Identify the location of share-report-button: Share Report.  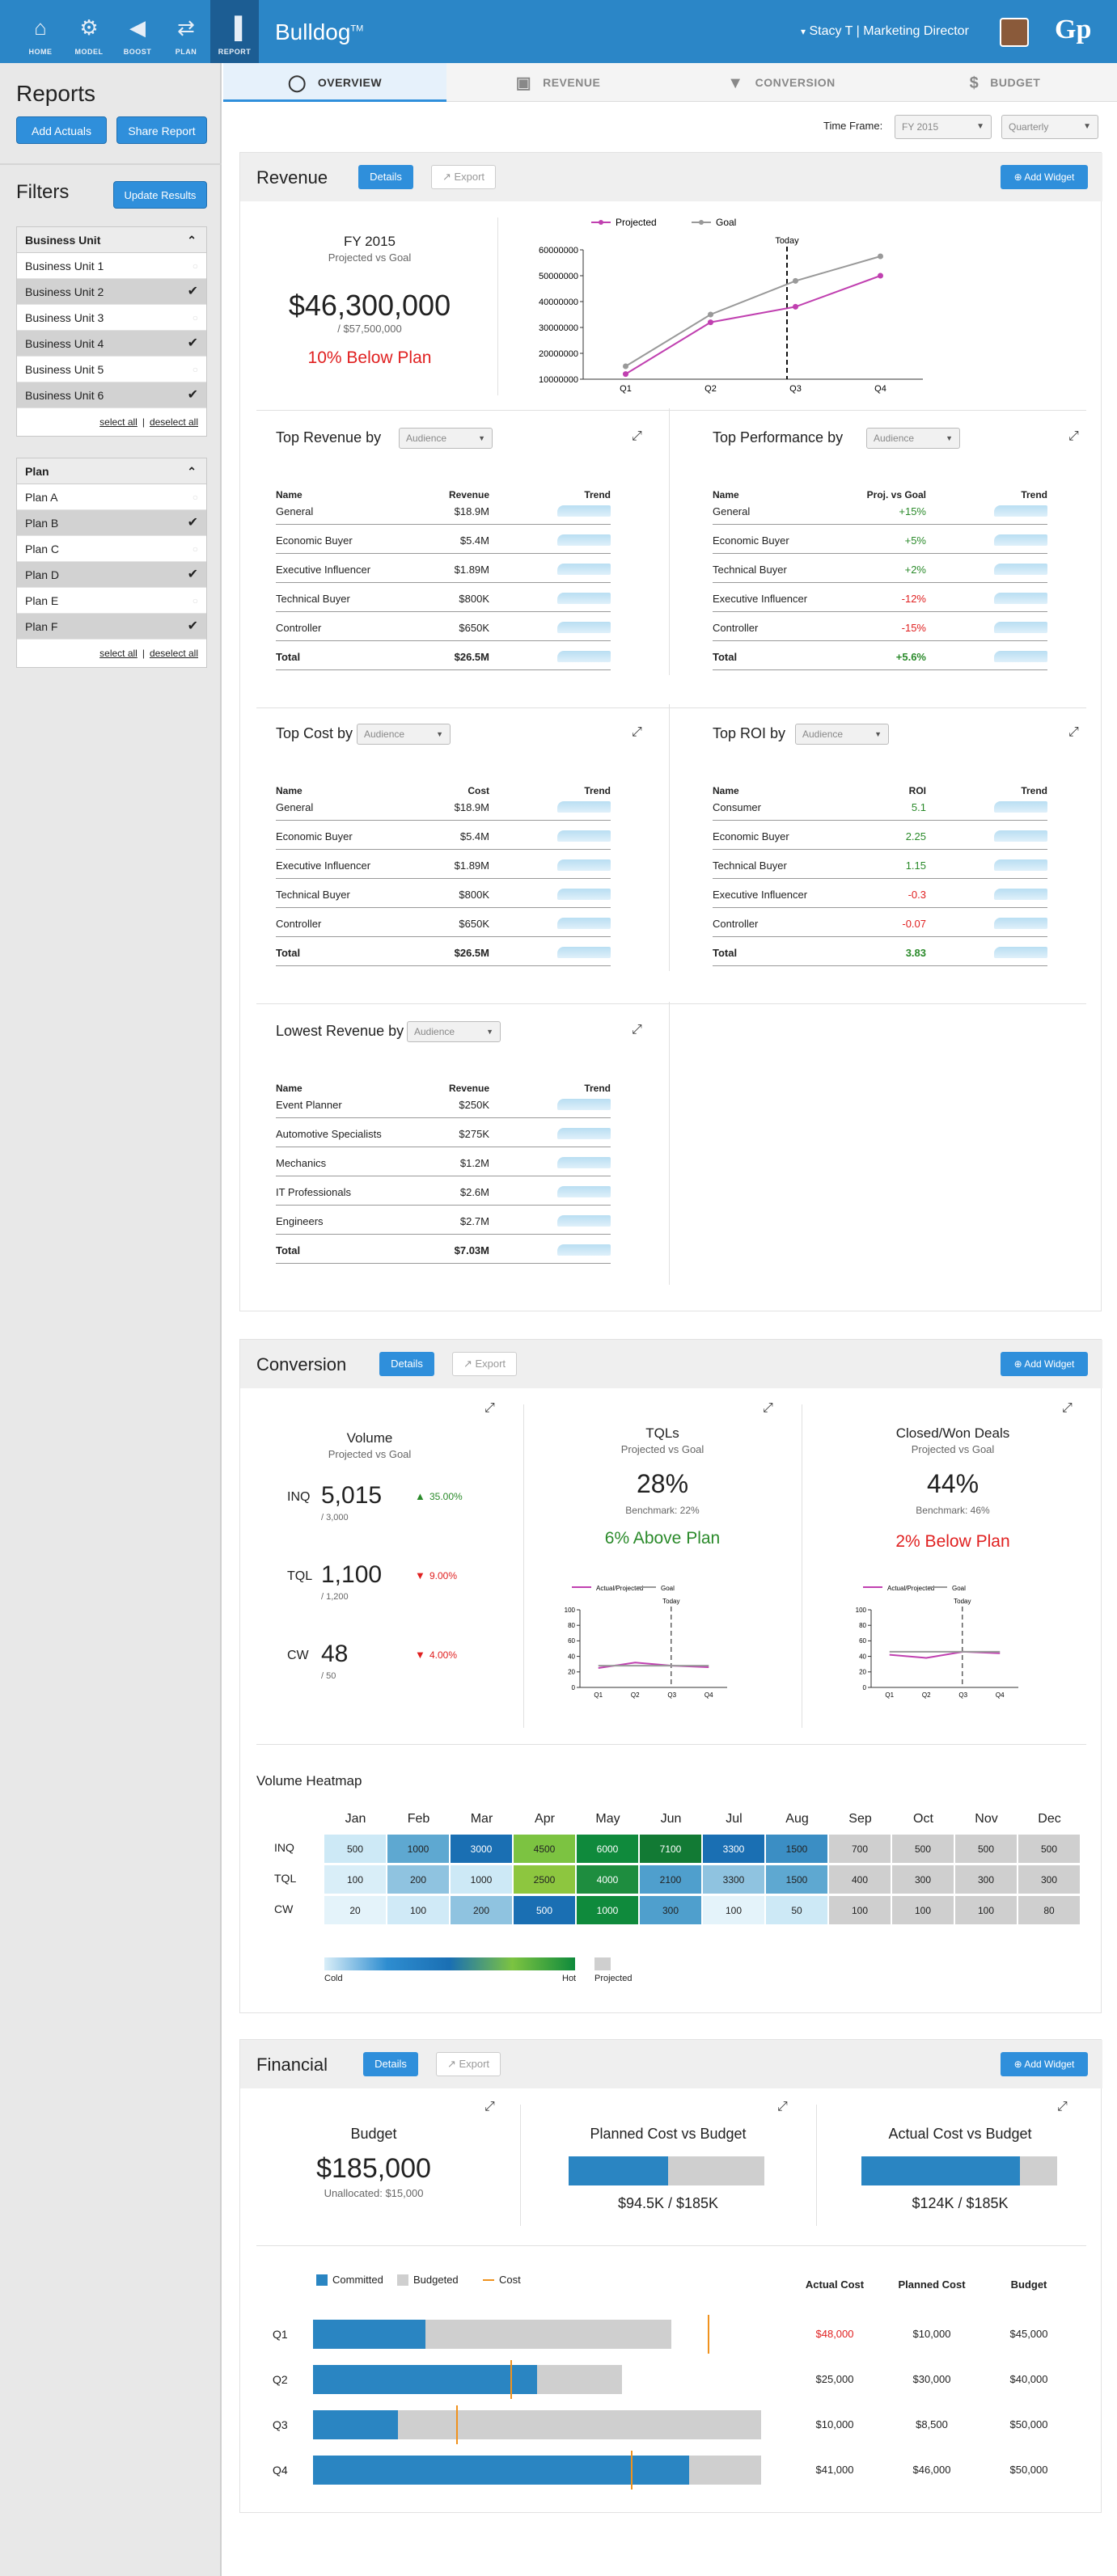
(161, 130).